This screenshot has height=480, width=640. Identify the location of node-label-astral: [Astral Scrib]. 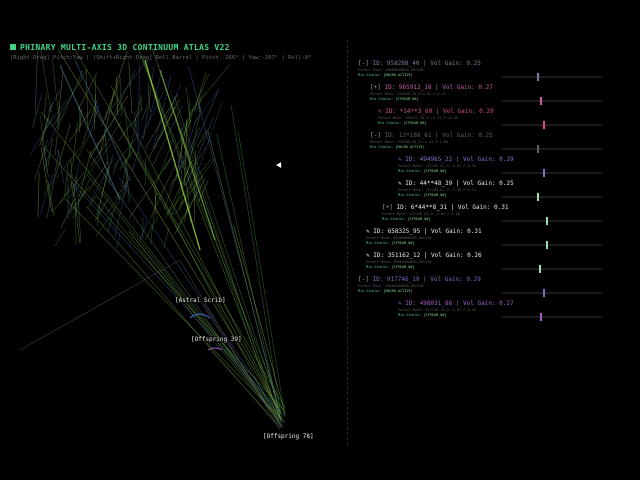
(200, 300).